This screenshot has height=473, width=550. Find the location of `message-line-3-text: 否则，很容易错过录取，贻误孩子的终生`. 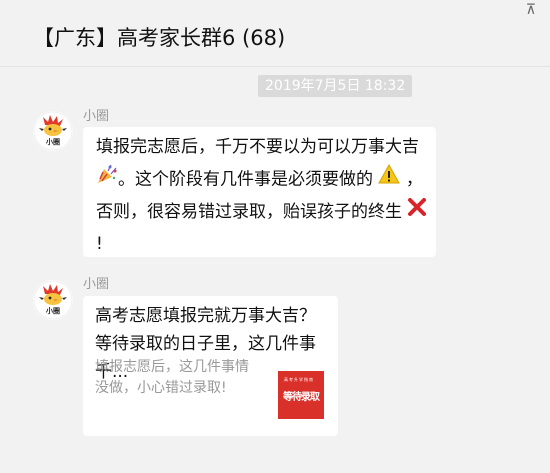

message-line-3-text: 否则，很容易错过录取，贻误孩子的终生 is located at coordinates (249, 212).